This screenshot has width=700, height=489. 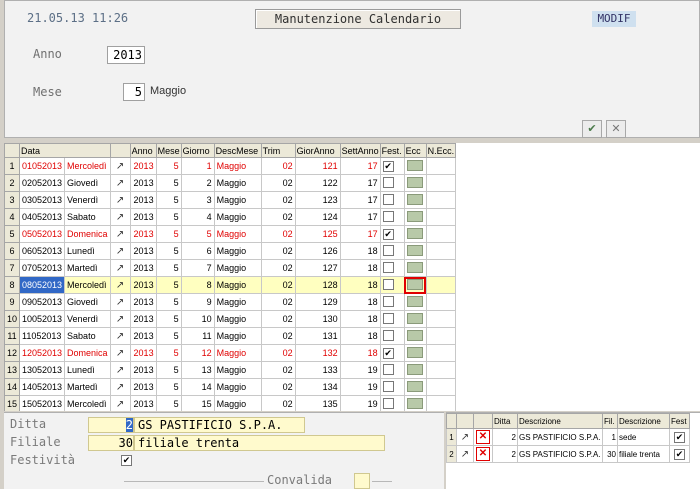 I want to click on branch-row: 1 ↗ ✕ 2 GS PASTIFICIO S.P.A. 1 sede ✔, so click(x=568, y=437).